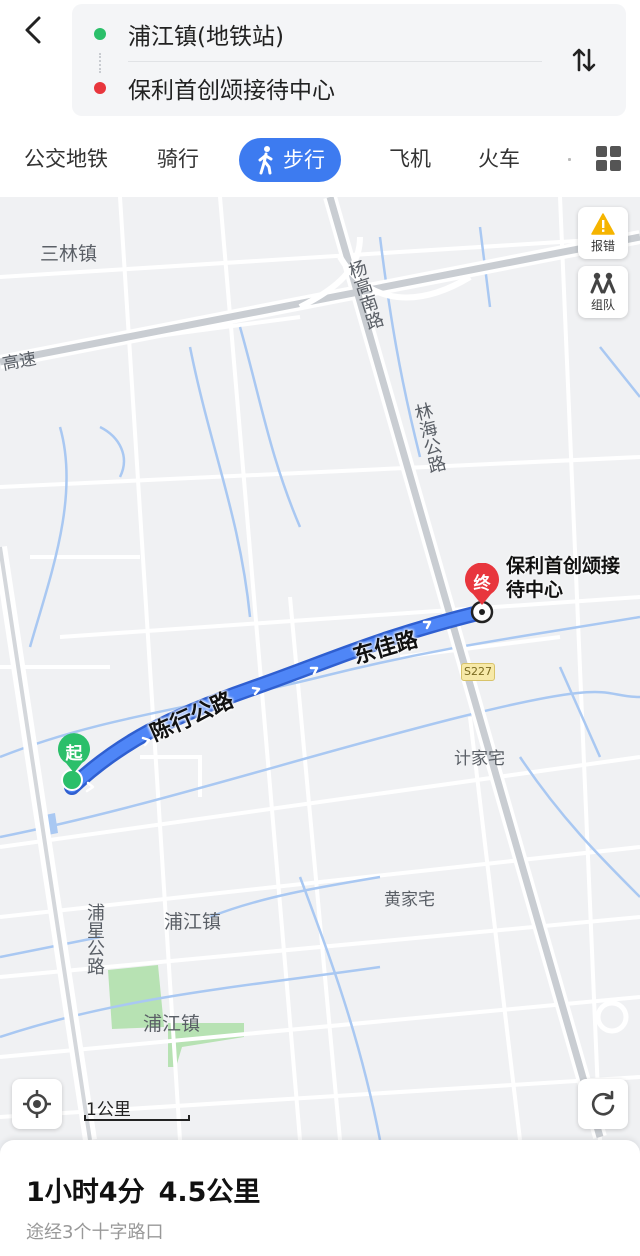 The width and height of the screenshot is (640, 1256). What do you see at coordinates (150, 1189) in the screenshot?
I see `route-summary: 1小时4分 4.5公里` at bounding box center [150, 1189].